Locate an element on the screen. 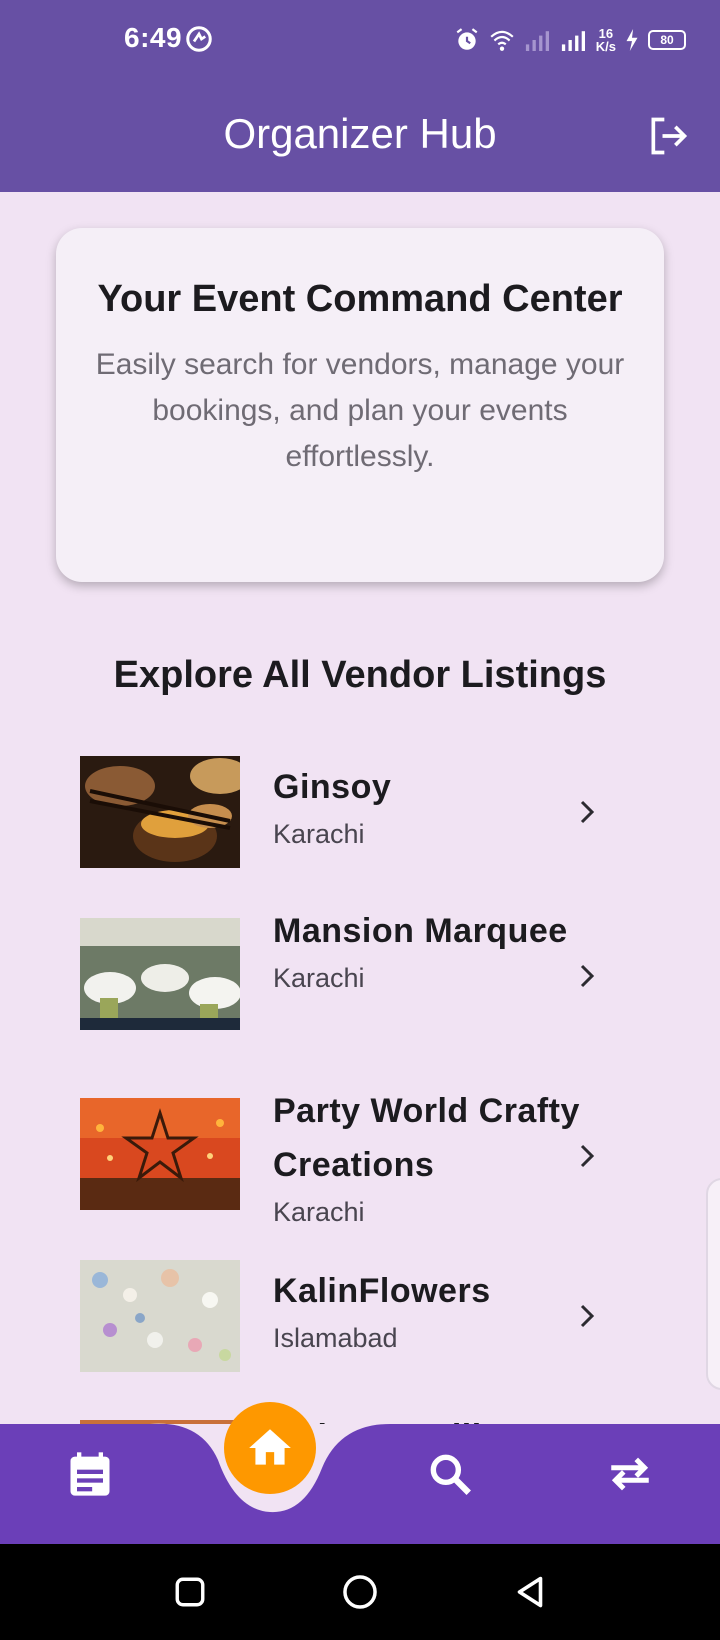 The height and width of the screenshot is (1640, 720). hero-title: Your Event Command Center is located at coordinates (360, 299).